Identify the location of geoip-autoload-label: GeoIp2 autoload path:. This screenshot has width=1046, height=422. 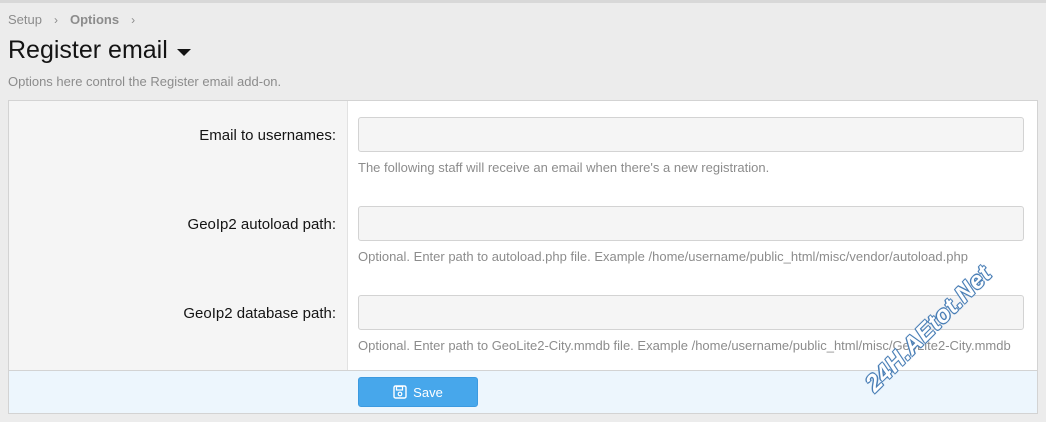
(261, 224).